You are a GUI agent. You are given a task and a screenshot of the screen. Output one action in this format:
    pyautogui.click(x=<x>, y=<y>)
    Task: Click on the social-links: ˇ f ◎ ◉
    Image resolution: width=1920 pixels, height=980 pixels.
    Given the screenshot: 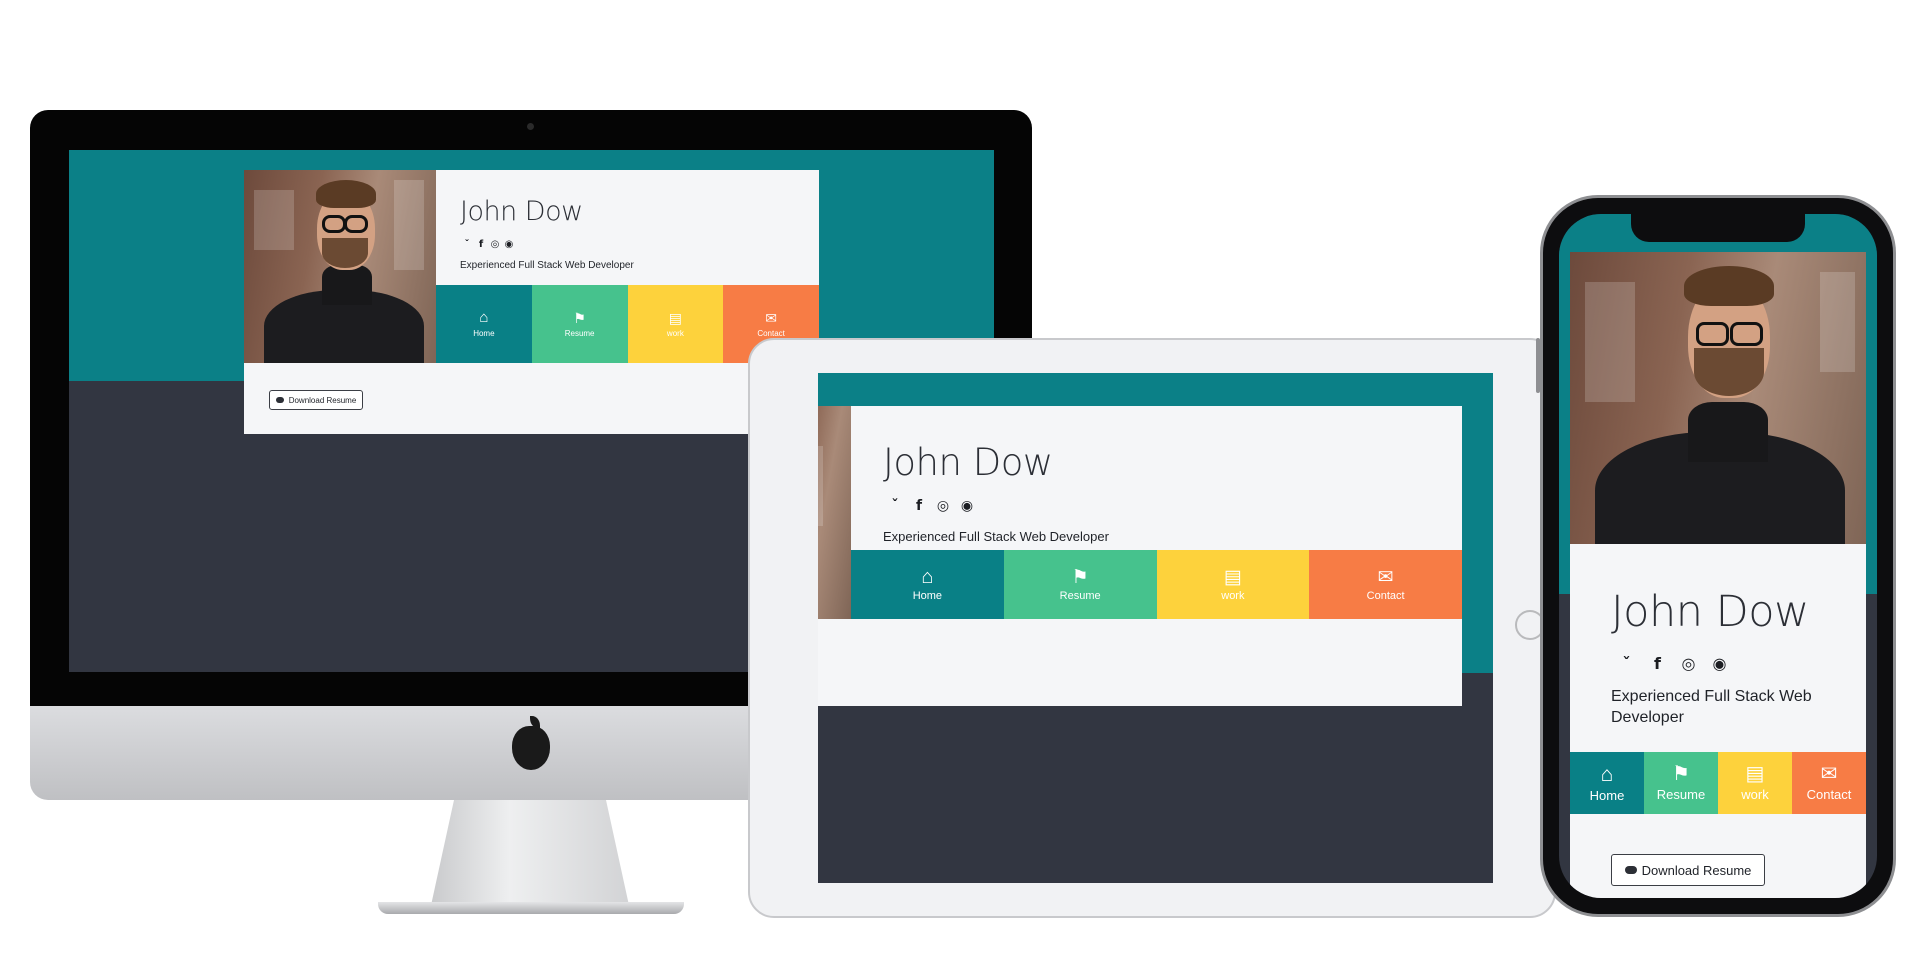 What is the action you would take?
    pyautogui.click(x=488, y=244)
    